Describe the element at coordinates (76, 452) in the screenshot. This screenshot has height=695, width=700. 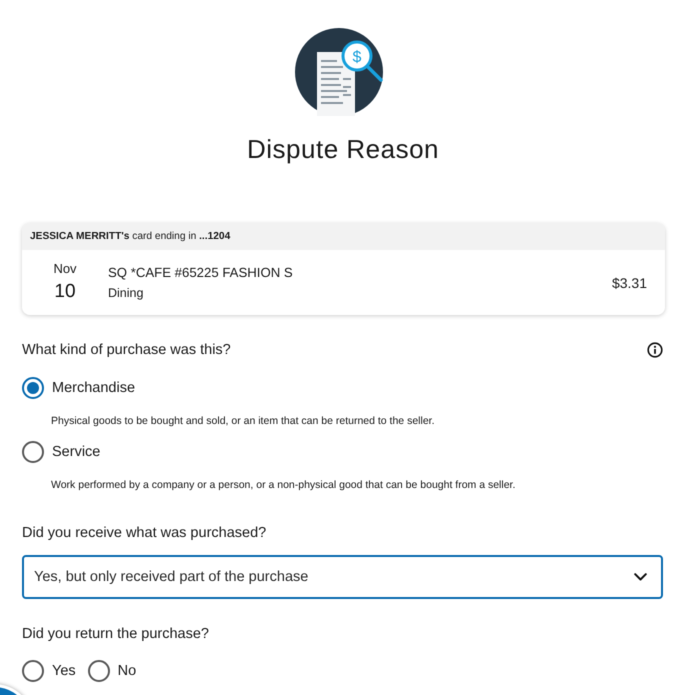
I see `option-label: Service` at that location.